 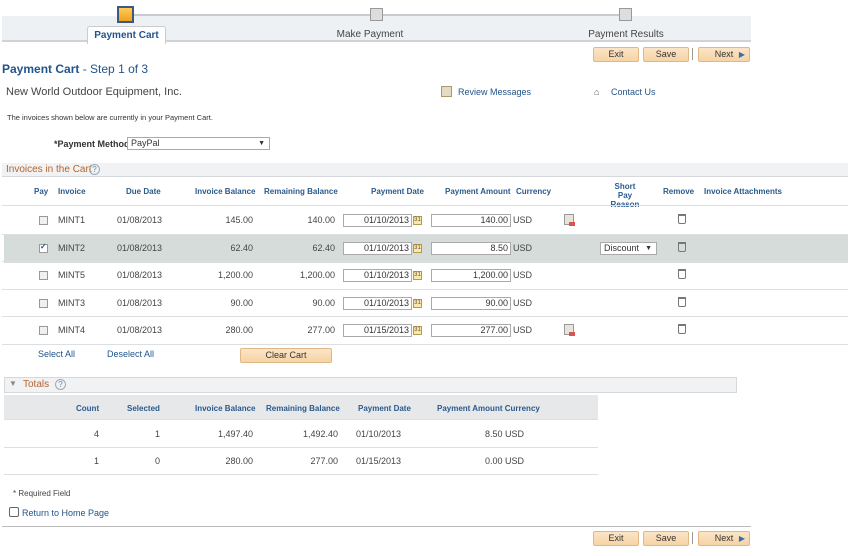 I want to click on payment-amount-input: 277.00, so click(x=471, y=331).